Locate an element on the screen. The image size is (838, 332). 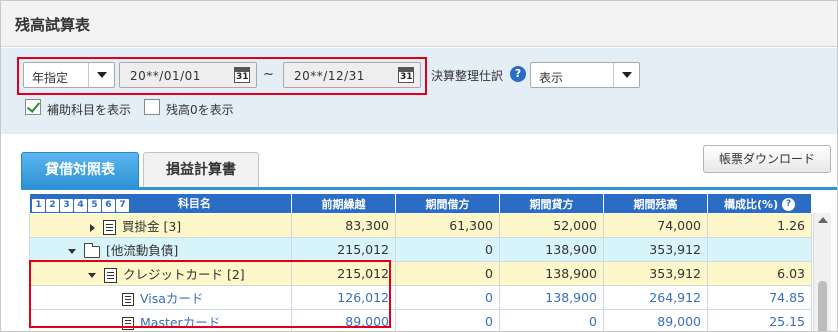
table-header-row: 1234567 科目名 前期繰越 期間借方 期間貸方 期間残高 構成比(%) ? is located at coordinates (420, 203).